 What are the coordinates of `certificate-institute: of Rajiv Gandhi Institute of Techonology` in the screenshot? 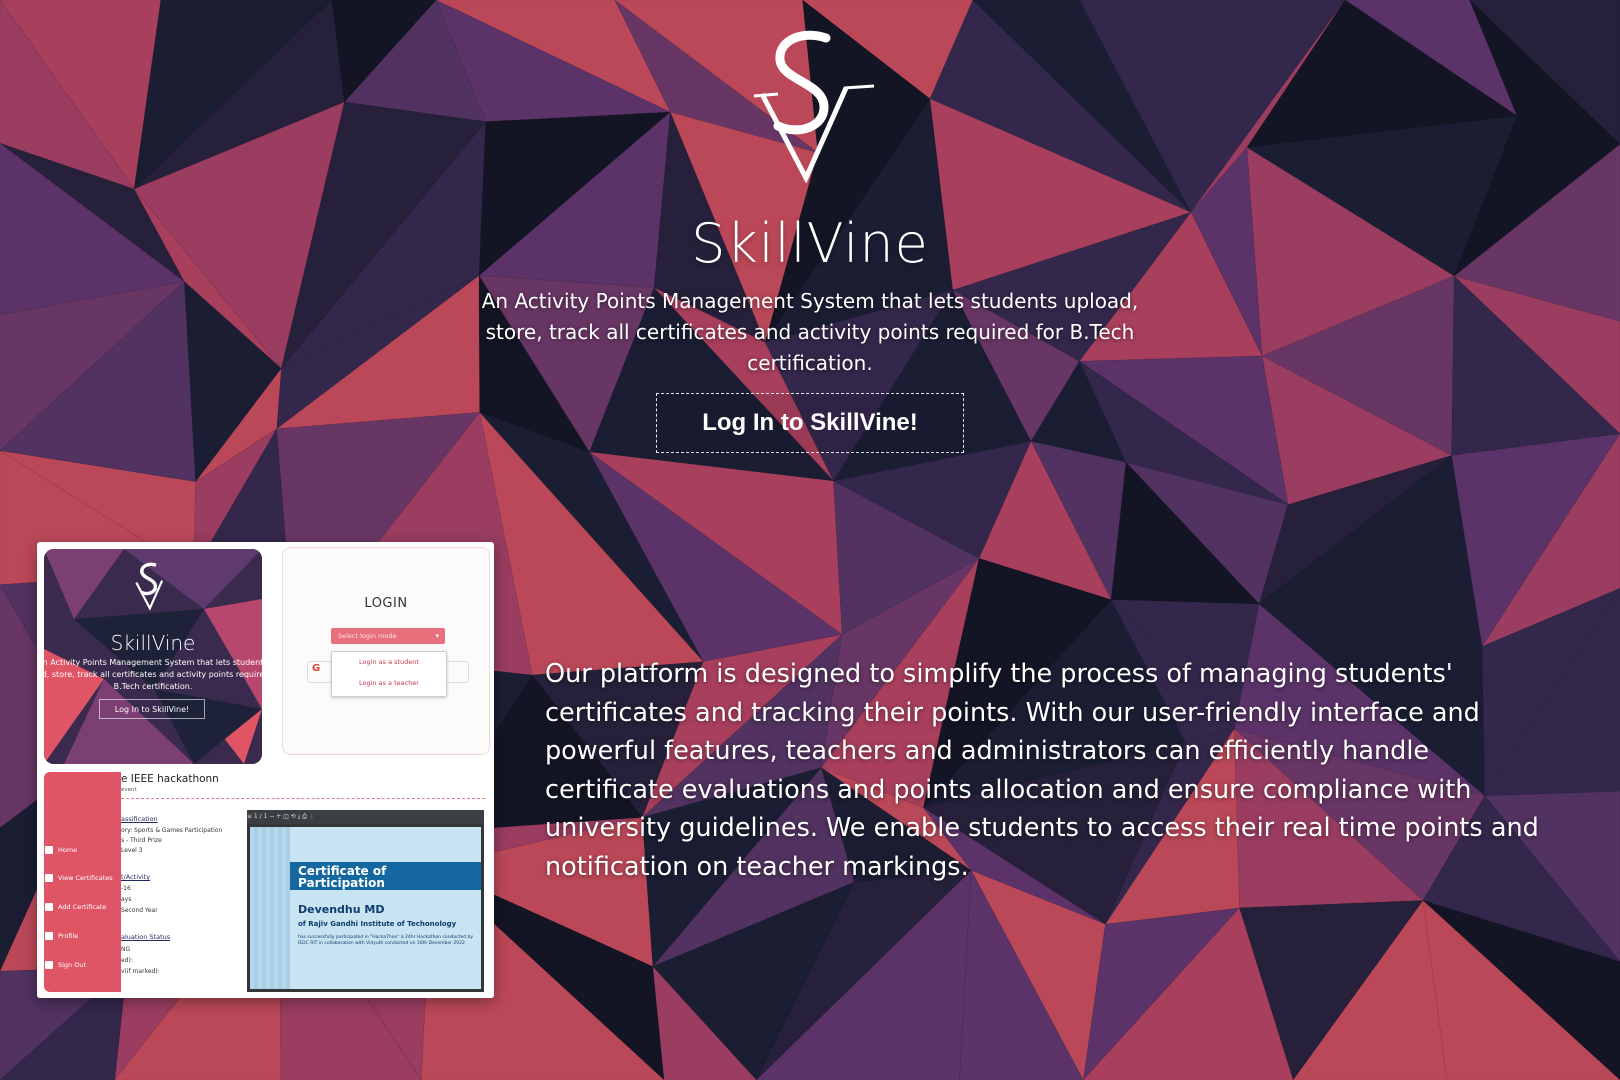 It's located at (377, 924).